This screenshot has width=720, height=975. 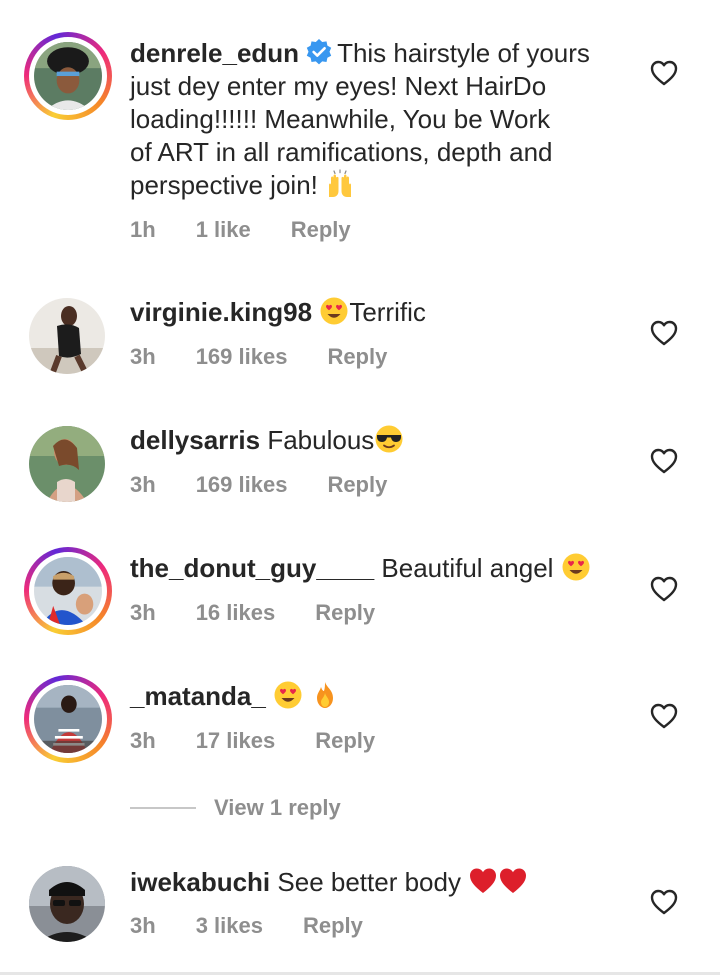 What do you see at coordinates (340, 184) in the screenshot?
I see `raising-hands-icon` at bounding box center [340, 184].